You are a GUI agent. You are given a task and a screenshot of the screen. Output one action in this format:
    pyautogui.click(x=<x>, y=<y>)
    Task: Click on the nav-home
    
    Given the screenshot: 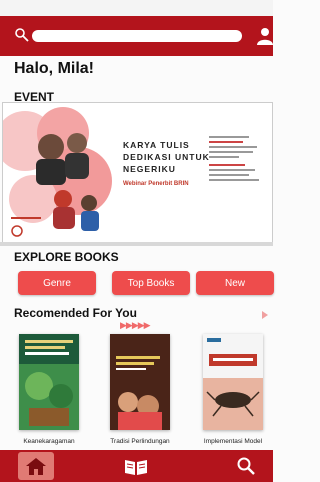 What is the action you would take?
    pyautogui.click(x=36, y=466)
    